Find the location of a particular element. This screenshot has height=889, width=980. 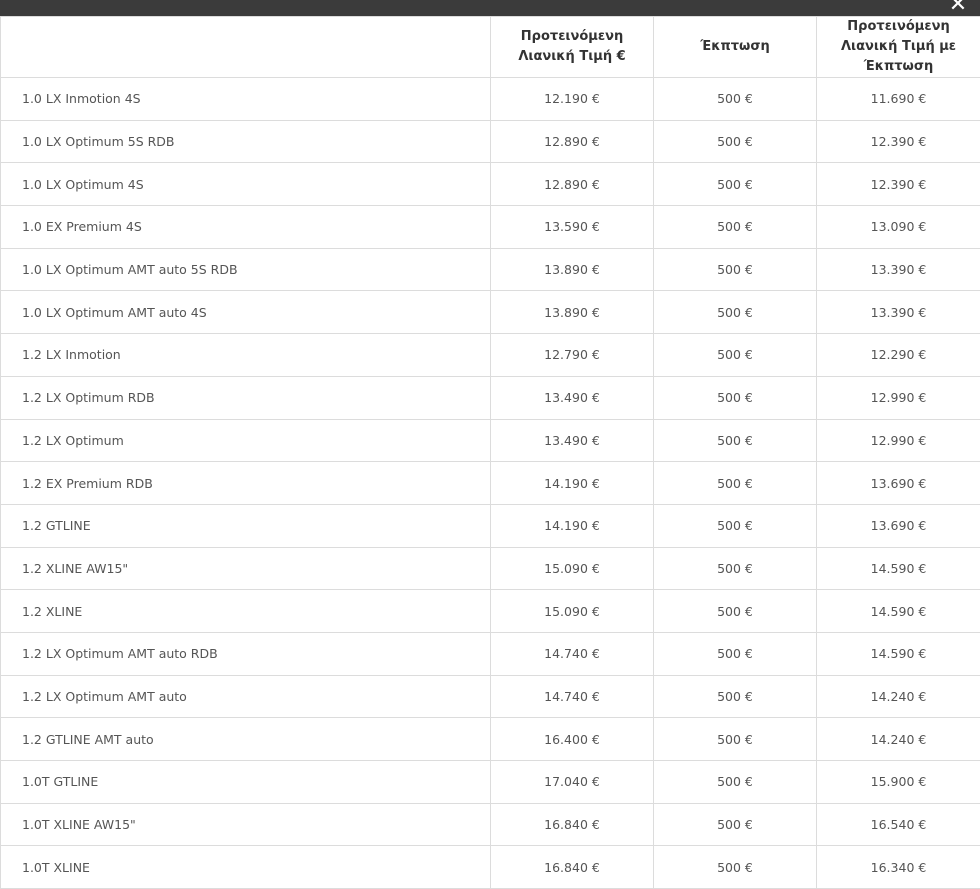

model-cell: 1.2 LX Optimum is located at coordinates (246, 440).